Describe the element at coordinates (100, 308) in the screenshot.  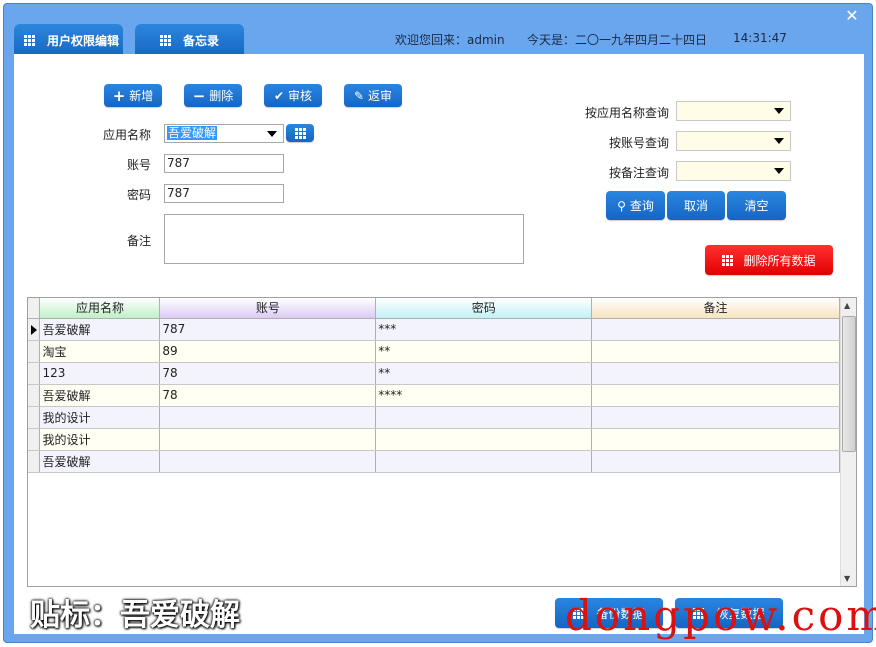
I see `column-header-app: 应用名称` at that location.